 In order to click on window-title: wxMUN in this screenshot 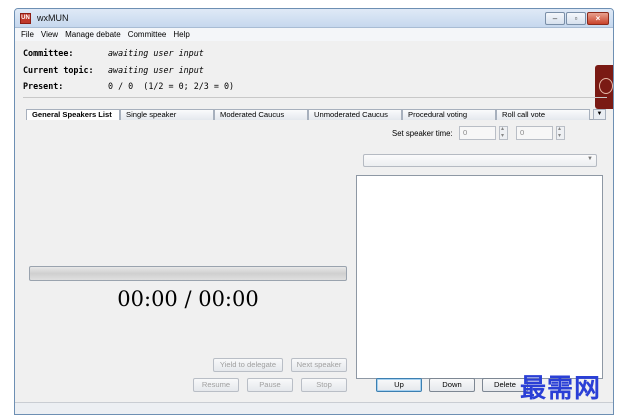, I will do `click(53, 18)`.